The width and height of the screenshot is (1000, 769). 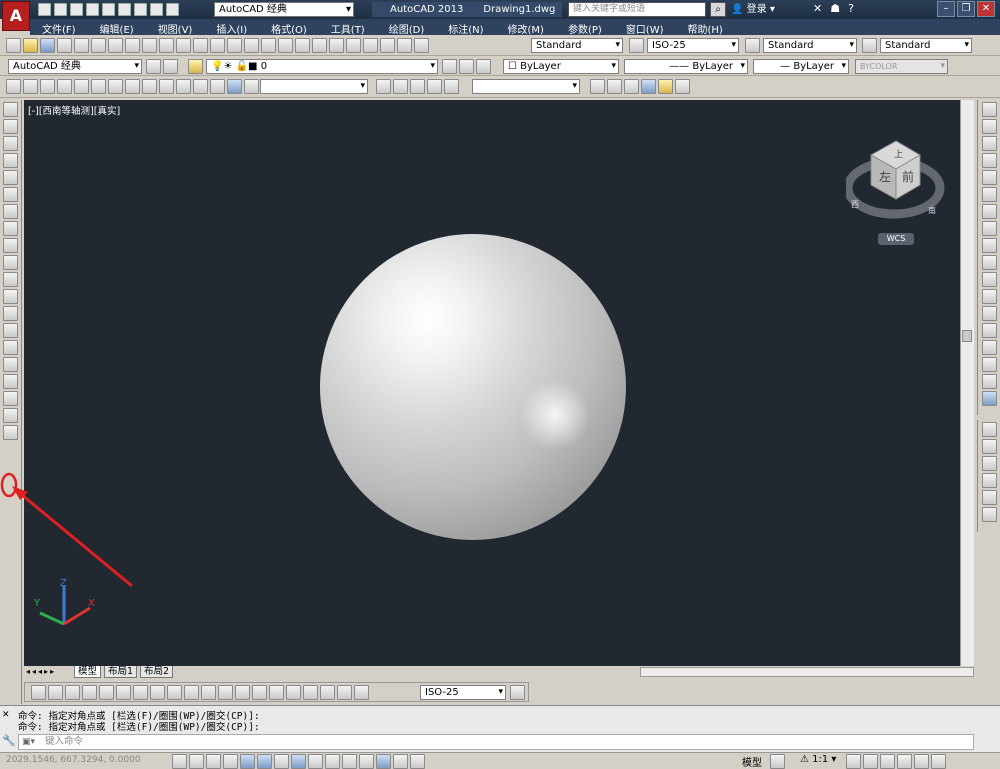 What do you see at coordinates (74, 110) in the screenshot?
I see `viewport-controls-label: [-][西南等轴测][真实]` at bounding box center [74, 110].